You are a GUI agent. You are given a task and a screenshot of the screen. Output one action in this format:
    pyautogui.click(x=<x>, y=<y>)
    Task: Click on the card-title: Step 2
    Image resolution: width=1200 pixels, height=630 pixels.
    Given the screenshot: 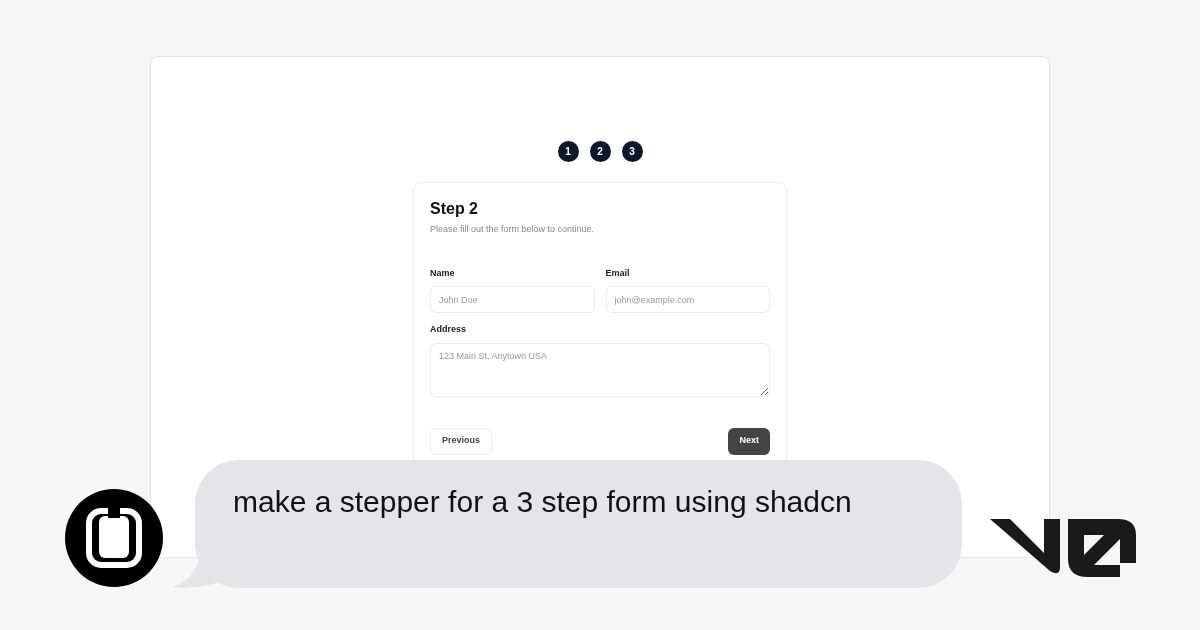 What is the action you would take?
    pyautogui.click(x=454, y=209)
    